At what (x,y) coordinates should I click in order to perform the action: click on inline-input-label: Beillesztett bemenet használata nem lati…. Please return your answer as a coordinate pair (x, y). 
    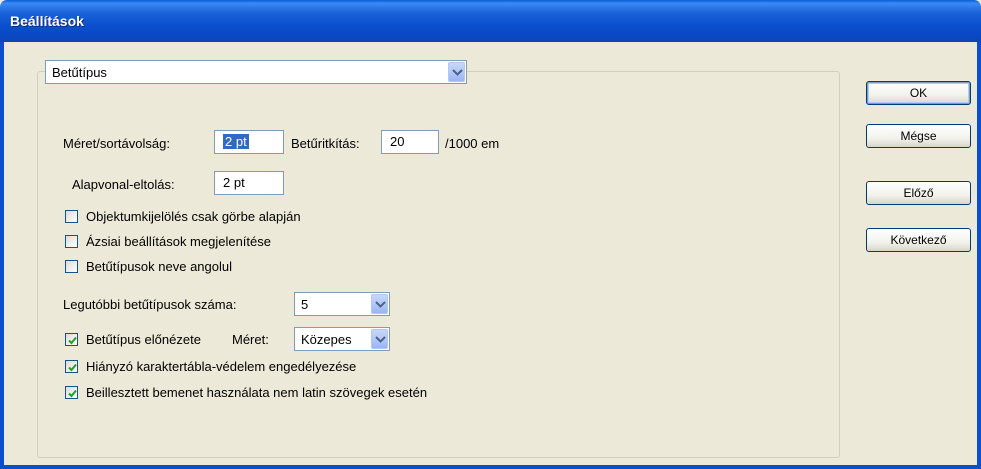
    Looking at the image, I should click on (257, 392).